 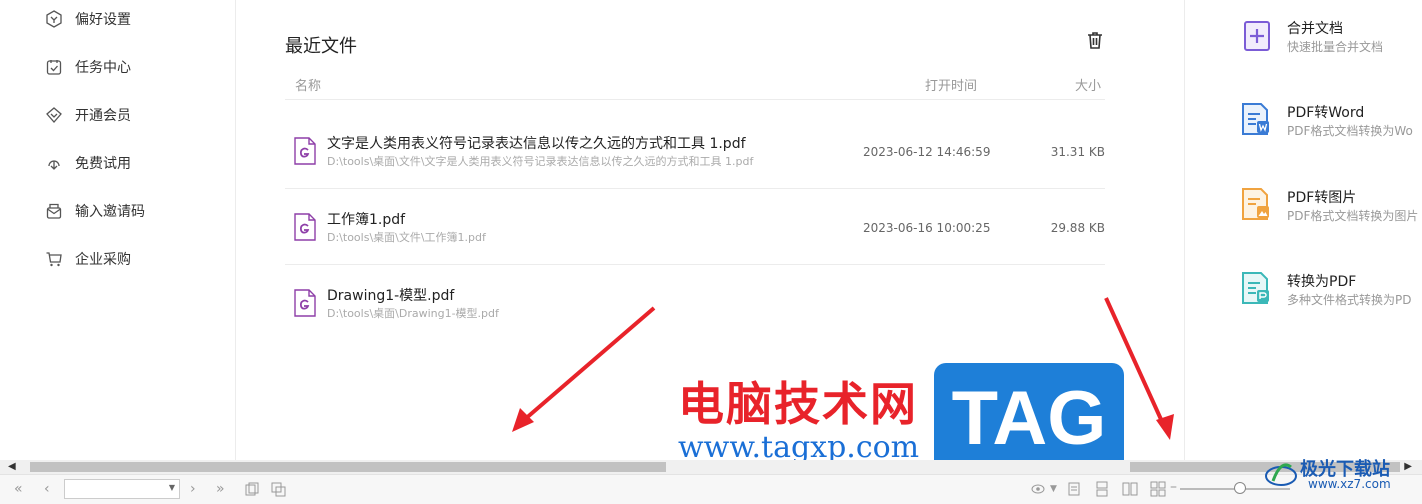 I want to click on page-number-select: ▼, so click(x=122, y=489).